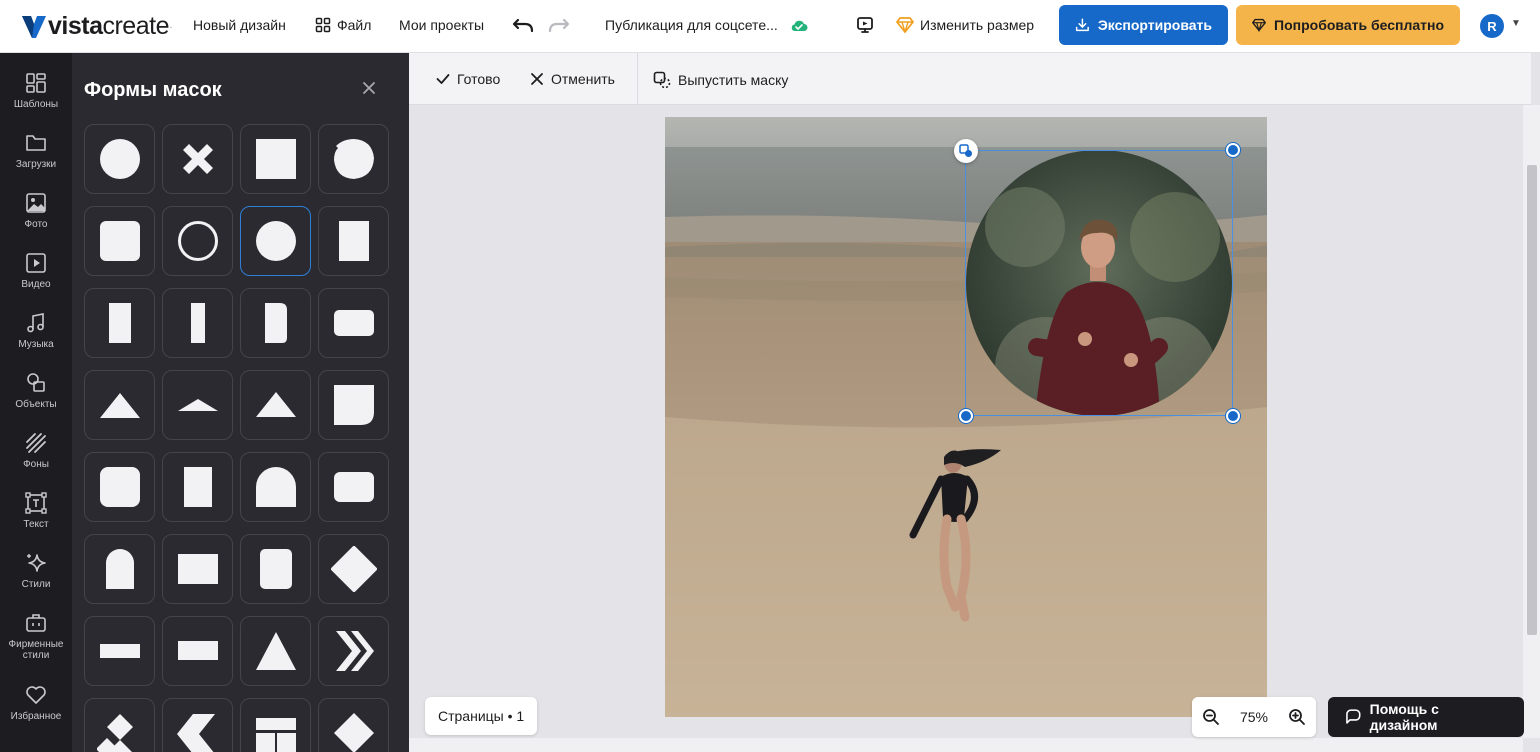 The image size is (1540, 752). What do you see at coordinates (153, 90) in the screenshot?
I see `panel-title: Формы масок` at bounding box center [153, 90].